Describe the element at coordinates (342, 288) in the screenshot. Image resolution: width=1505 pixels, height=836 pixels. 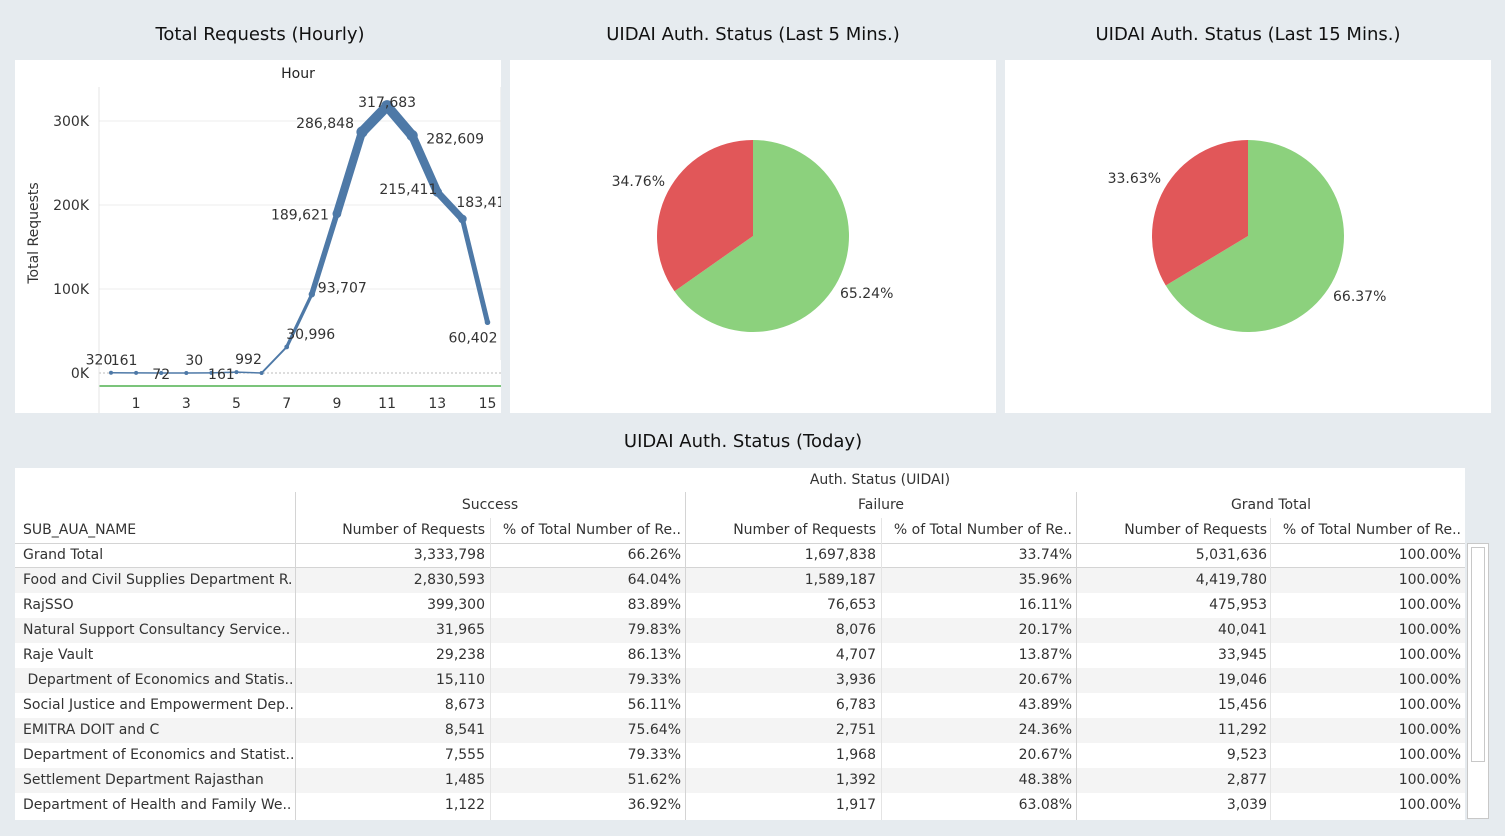
I see `data-label: 93,707` at that location.